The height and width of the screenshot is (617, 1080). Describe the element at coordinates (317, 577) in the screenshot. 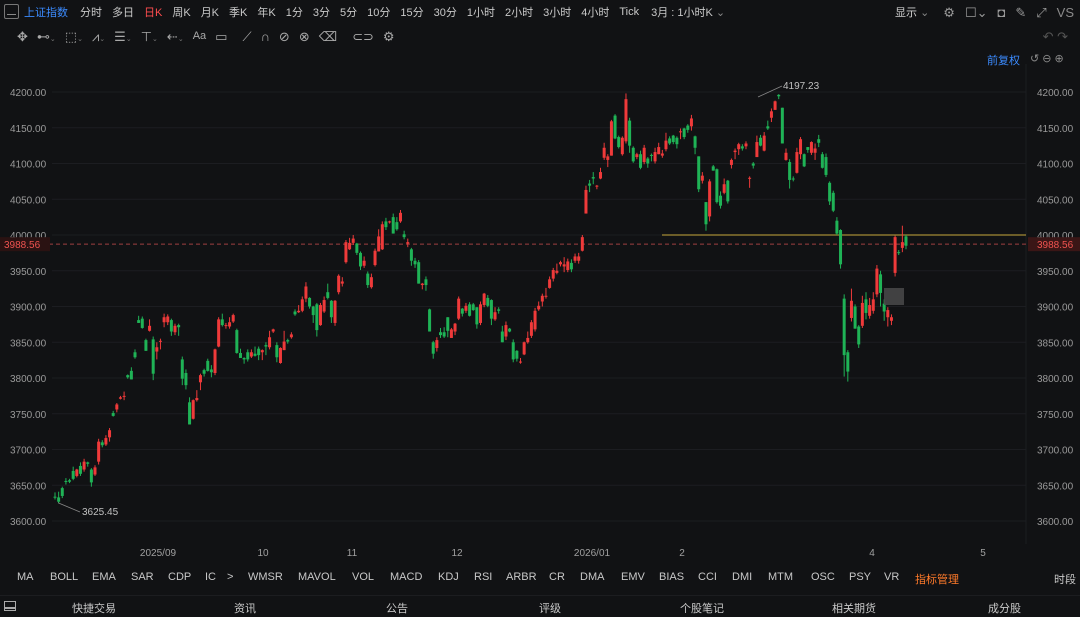

I see `indicator-tab: MAVOL` at that location.